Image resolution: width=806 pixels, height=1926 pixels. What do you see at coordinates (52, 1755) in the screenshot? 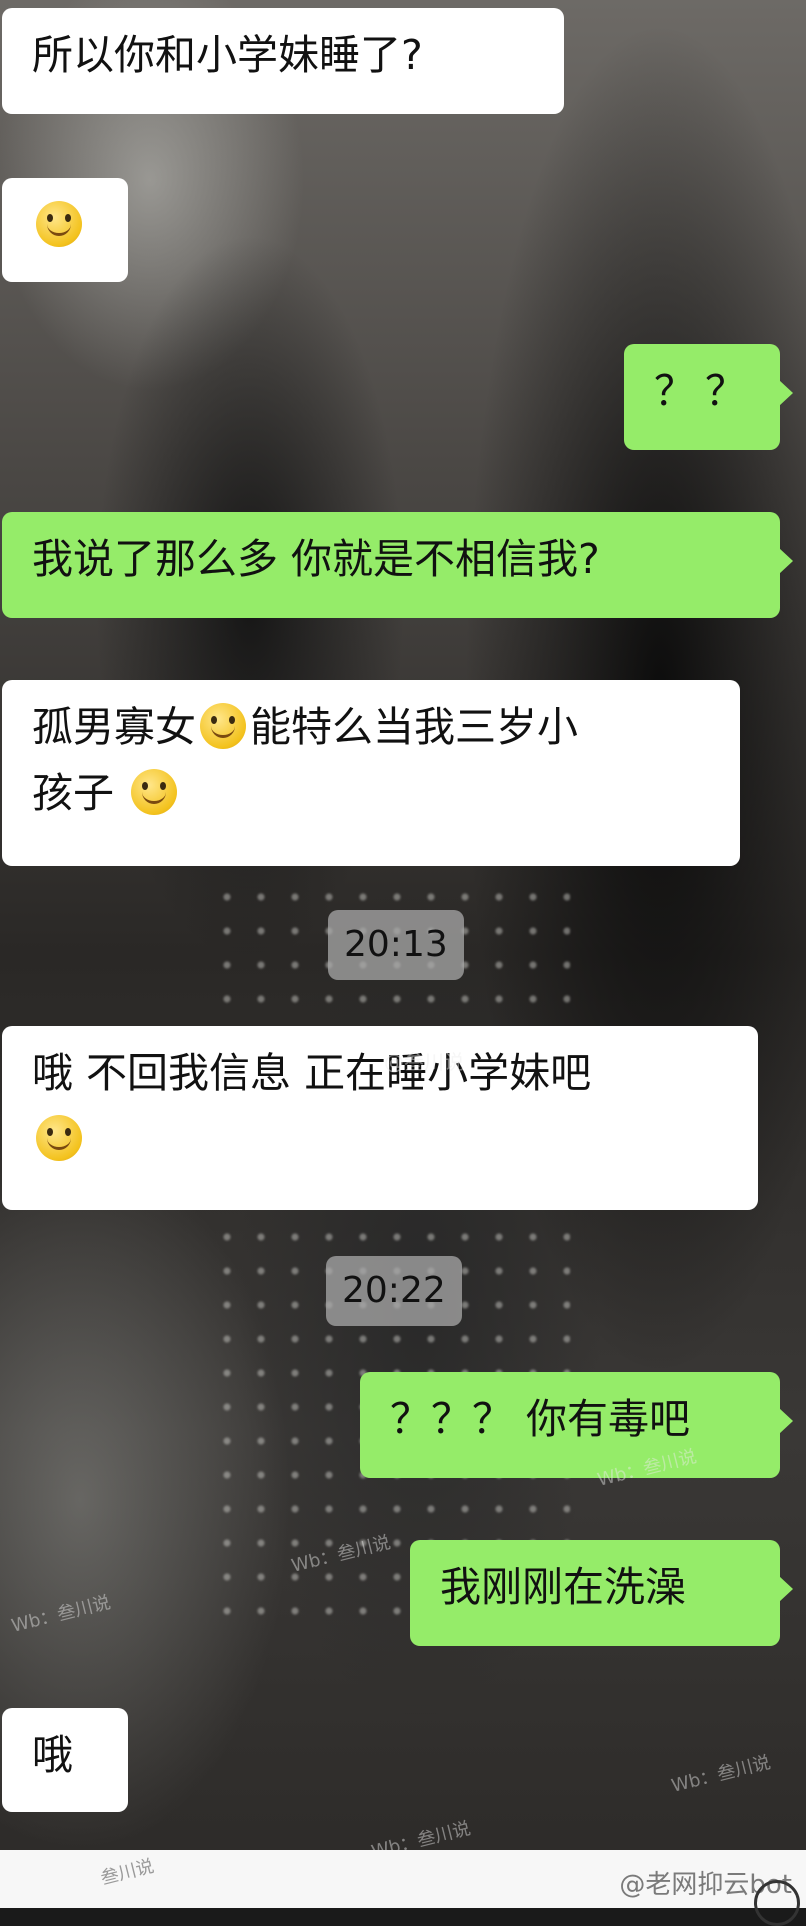
I see `message-text: 哦` at bounding box center [52, 1755].